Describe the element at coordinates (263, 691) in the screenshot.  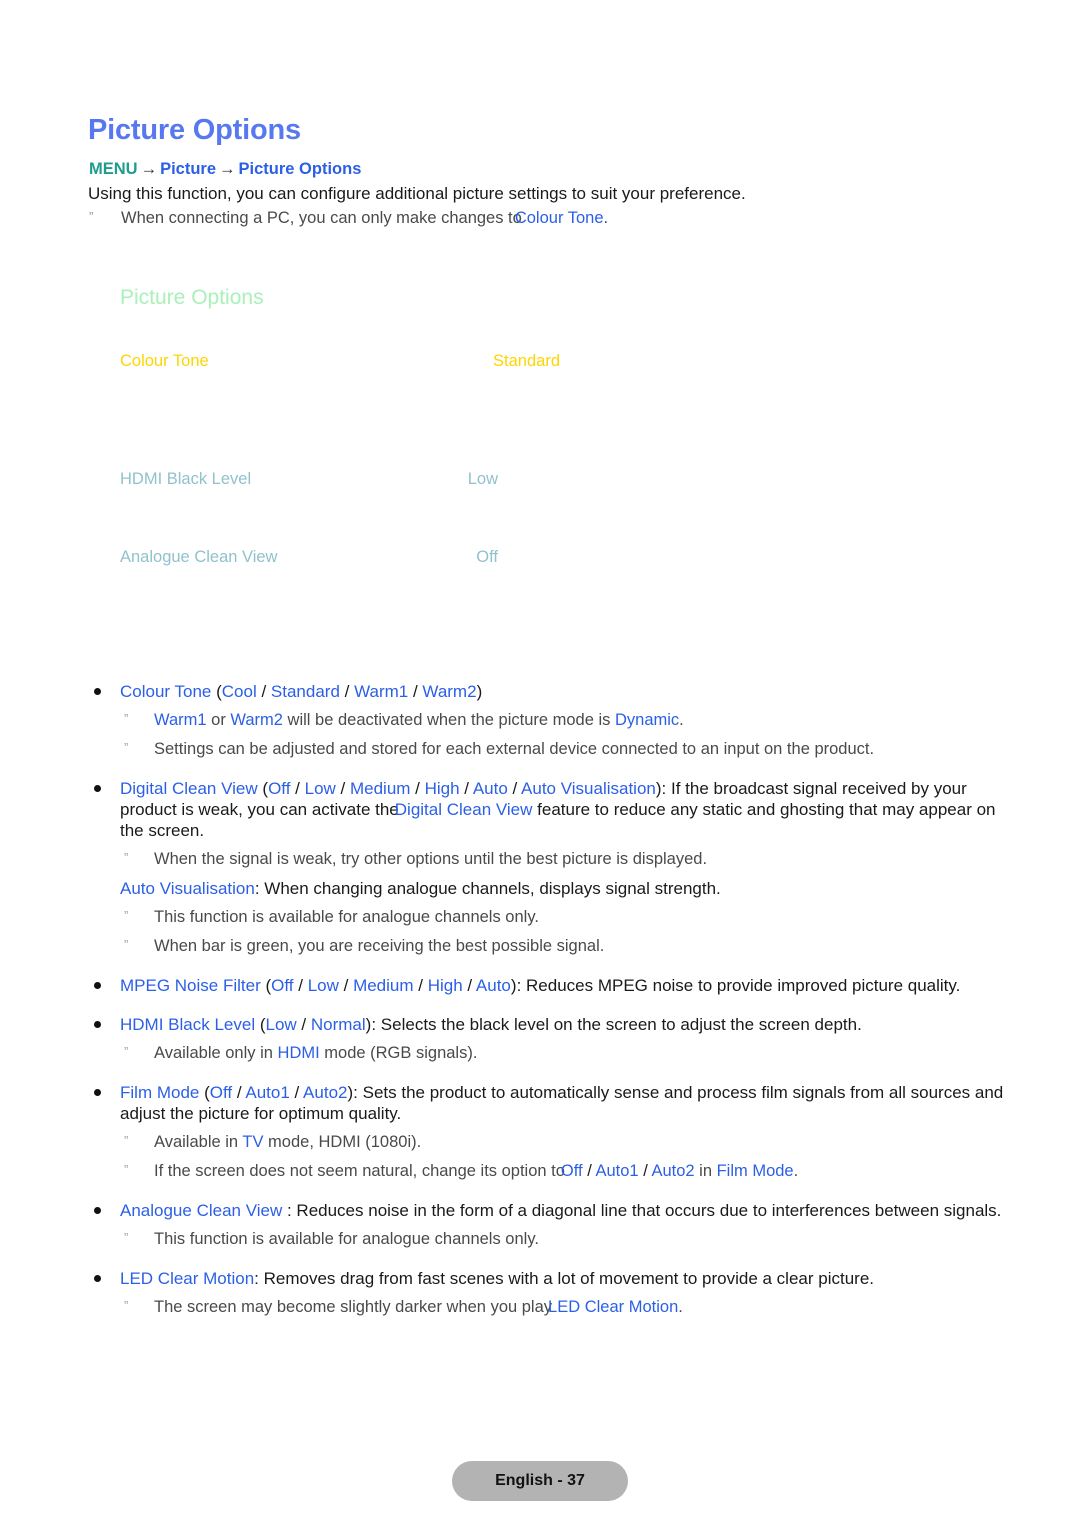
I see `sep-1: /` at that location.